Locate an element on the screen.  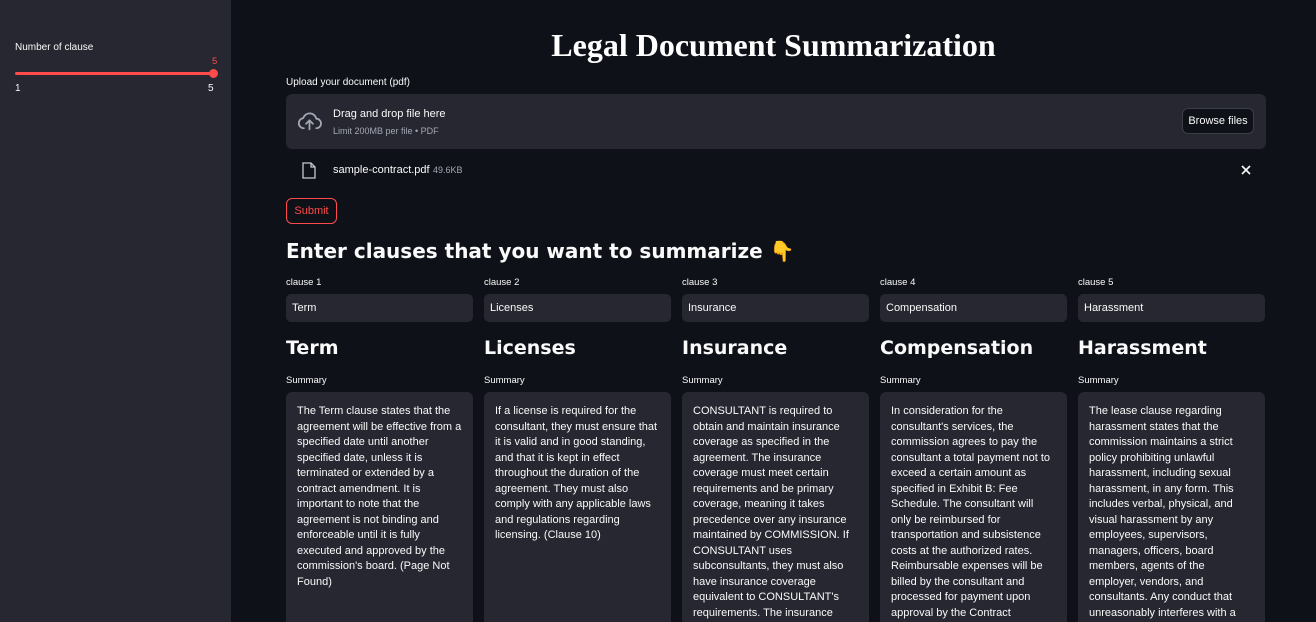
slider-value: 5 is located at coordinates (215, 61).